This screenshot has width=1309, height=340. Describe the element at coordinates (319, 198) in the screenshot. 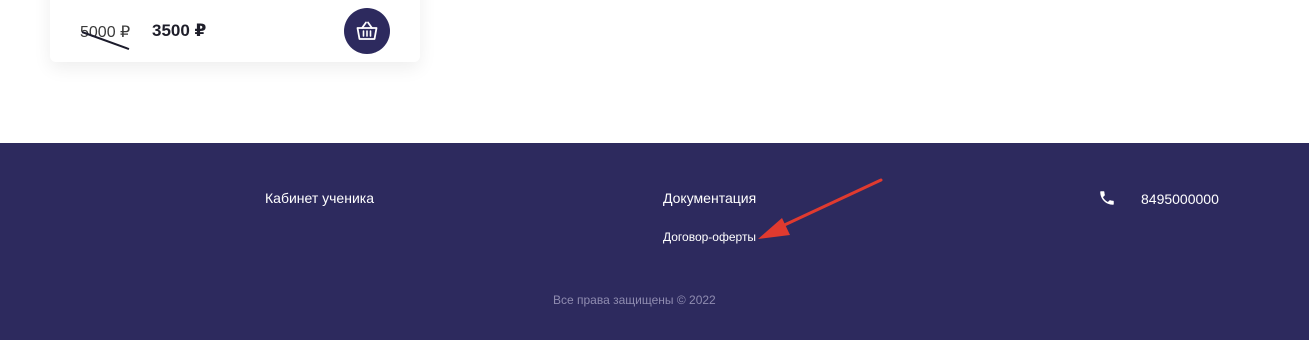

I see `student-cabinet-link: Кабинет ученика` at that location.